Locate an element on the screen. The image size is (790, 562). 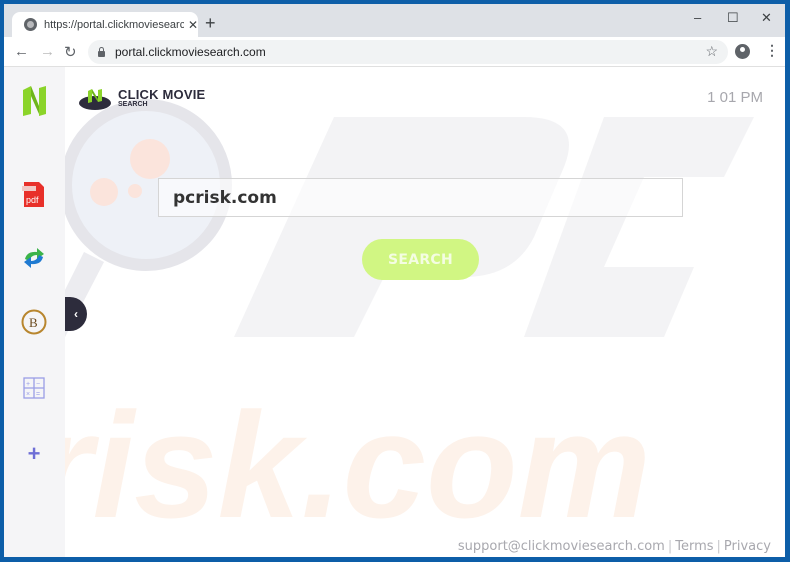
profile-icon is located at coordinates (742, 51).